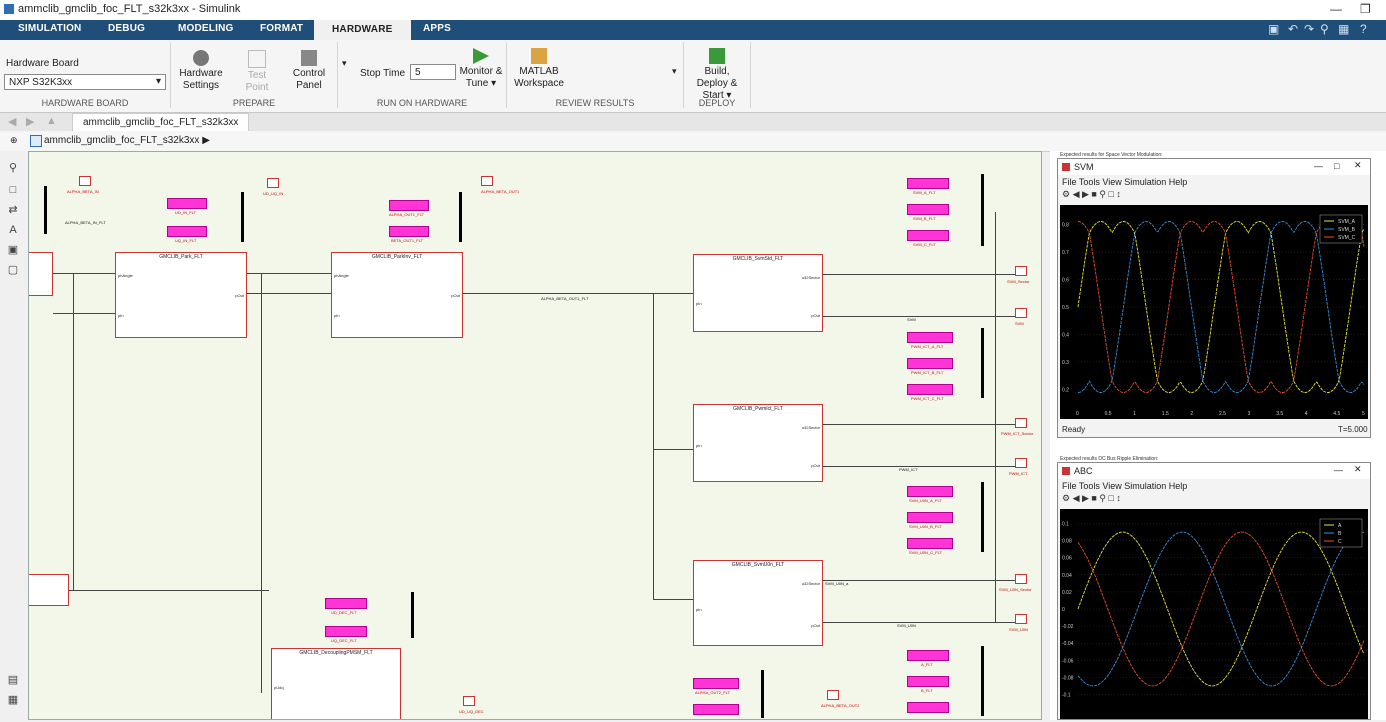  I want to click on tab-format: FORMAT, so click(281, 28).